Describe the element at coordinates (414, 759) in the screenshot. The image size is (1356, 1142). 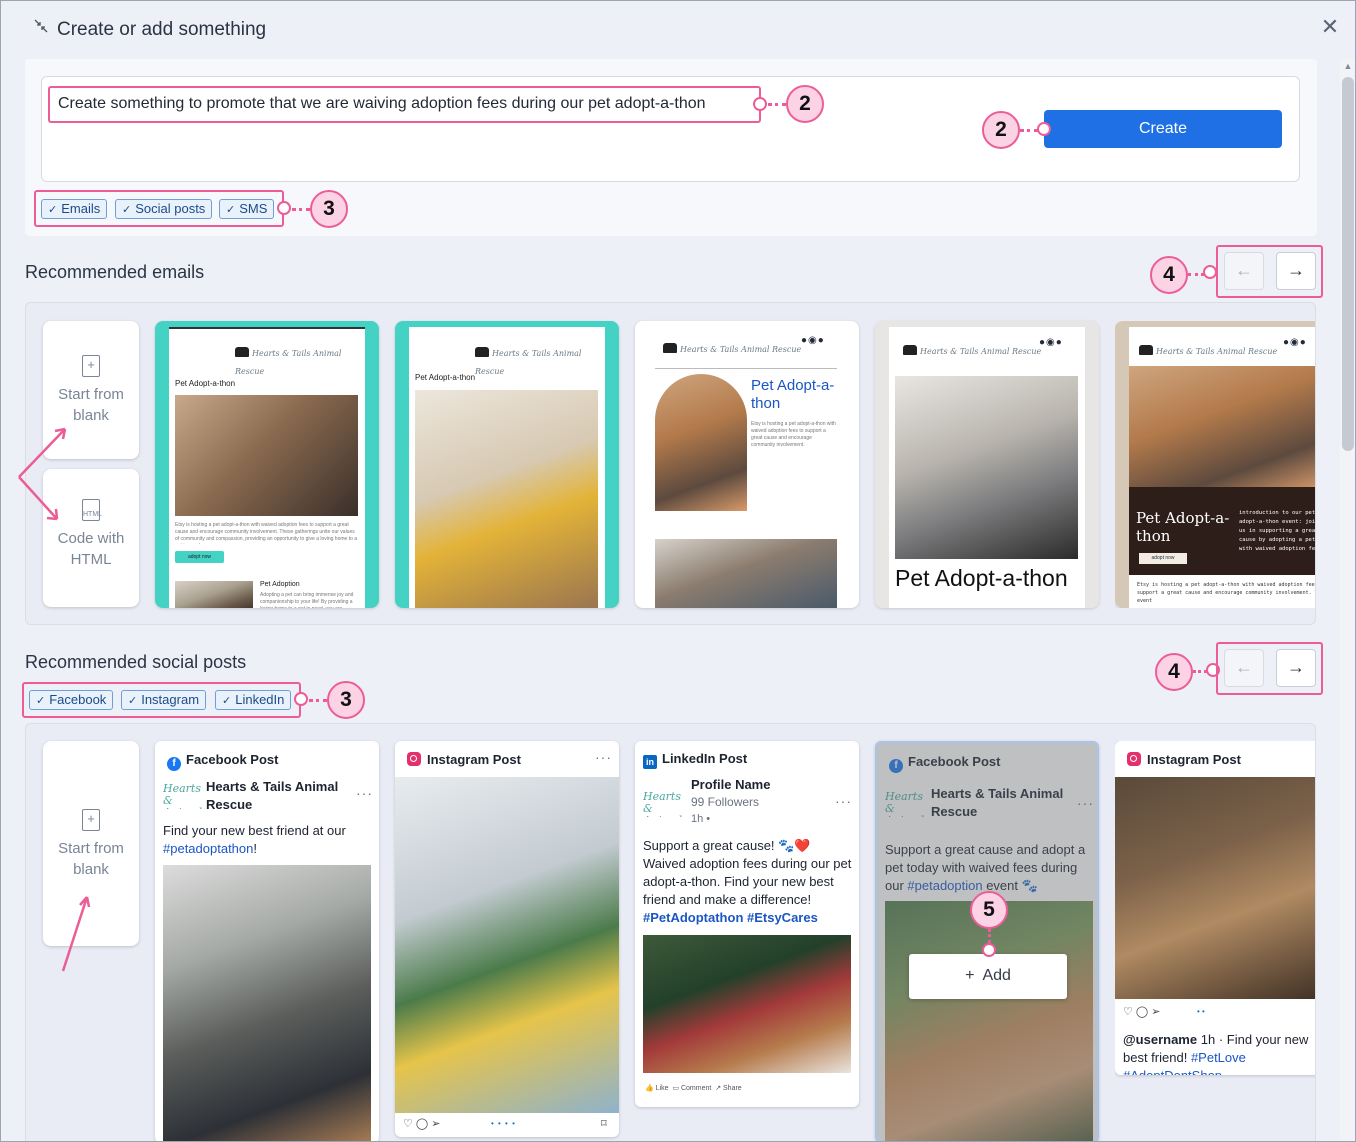
I see `instagram-icon` at that location.